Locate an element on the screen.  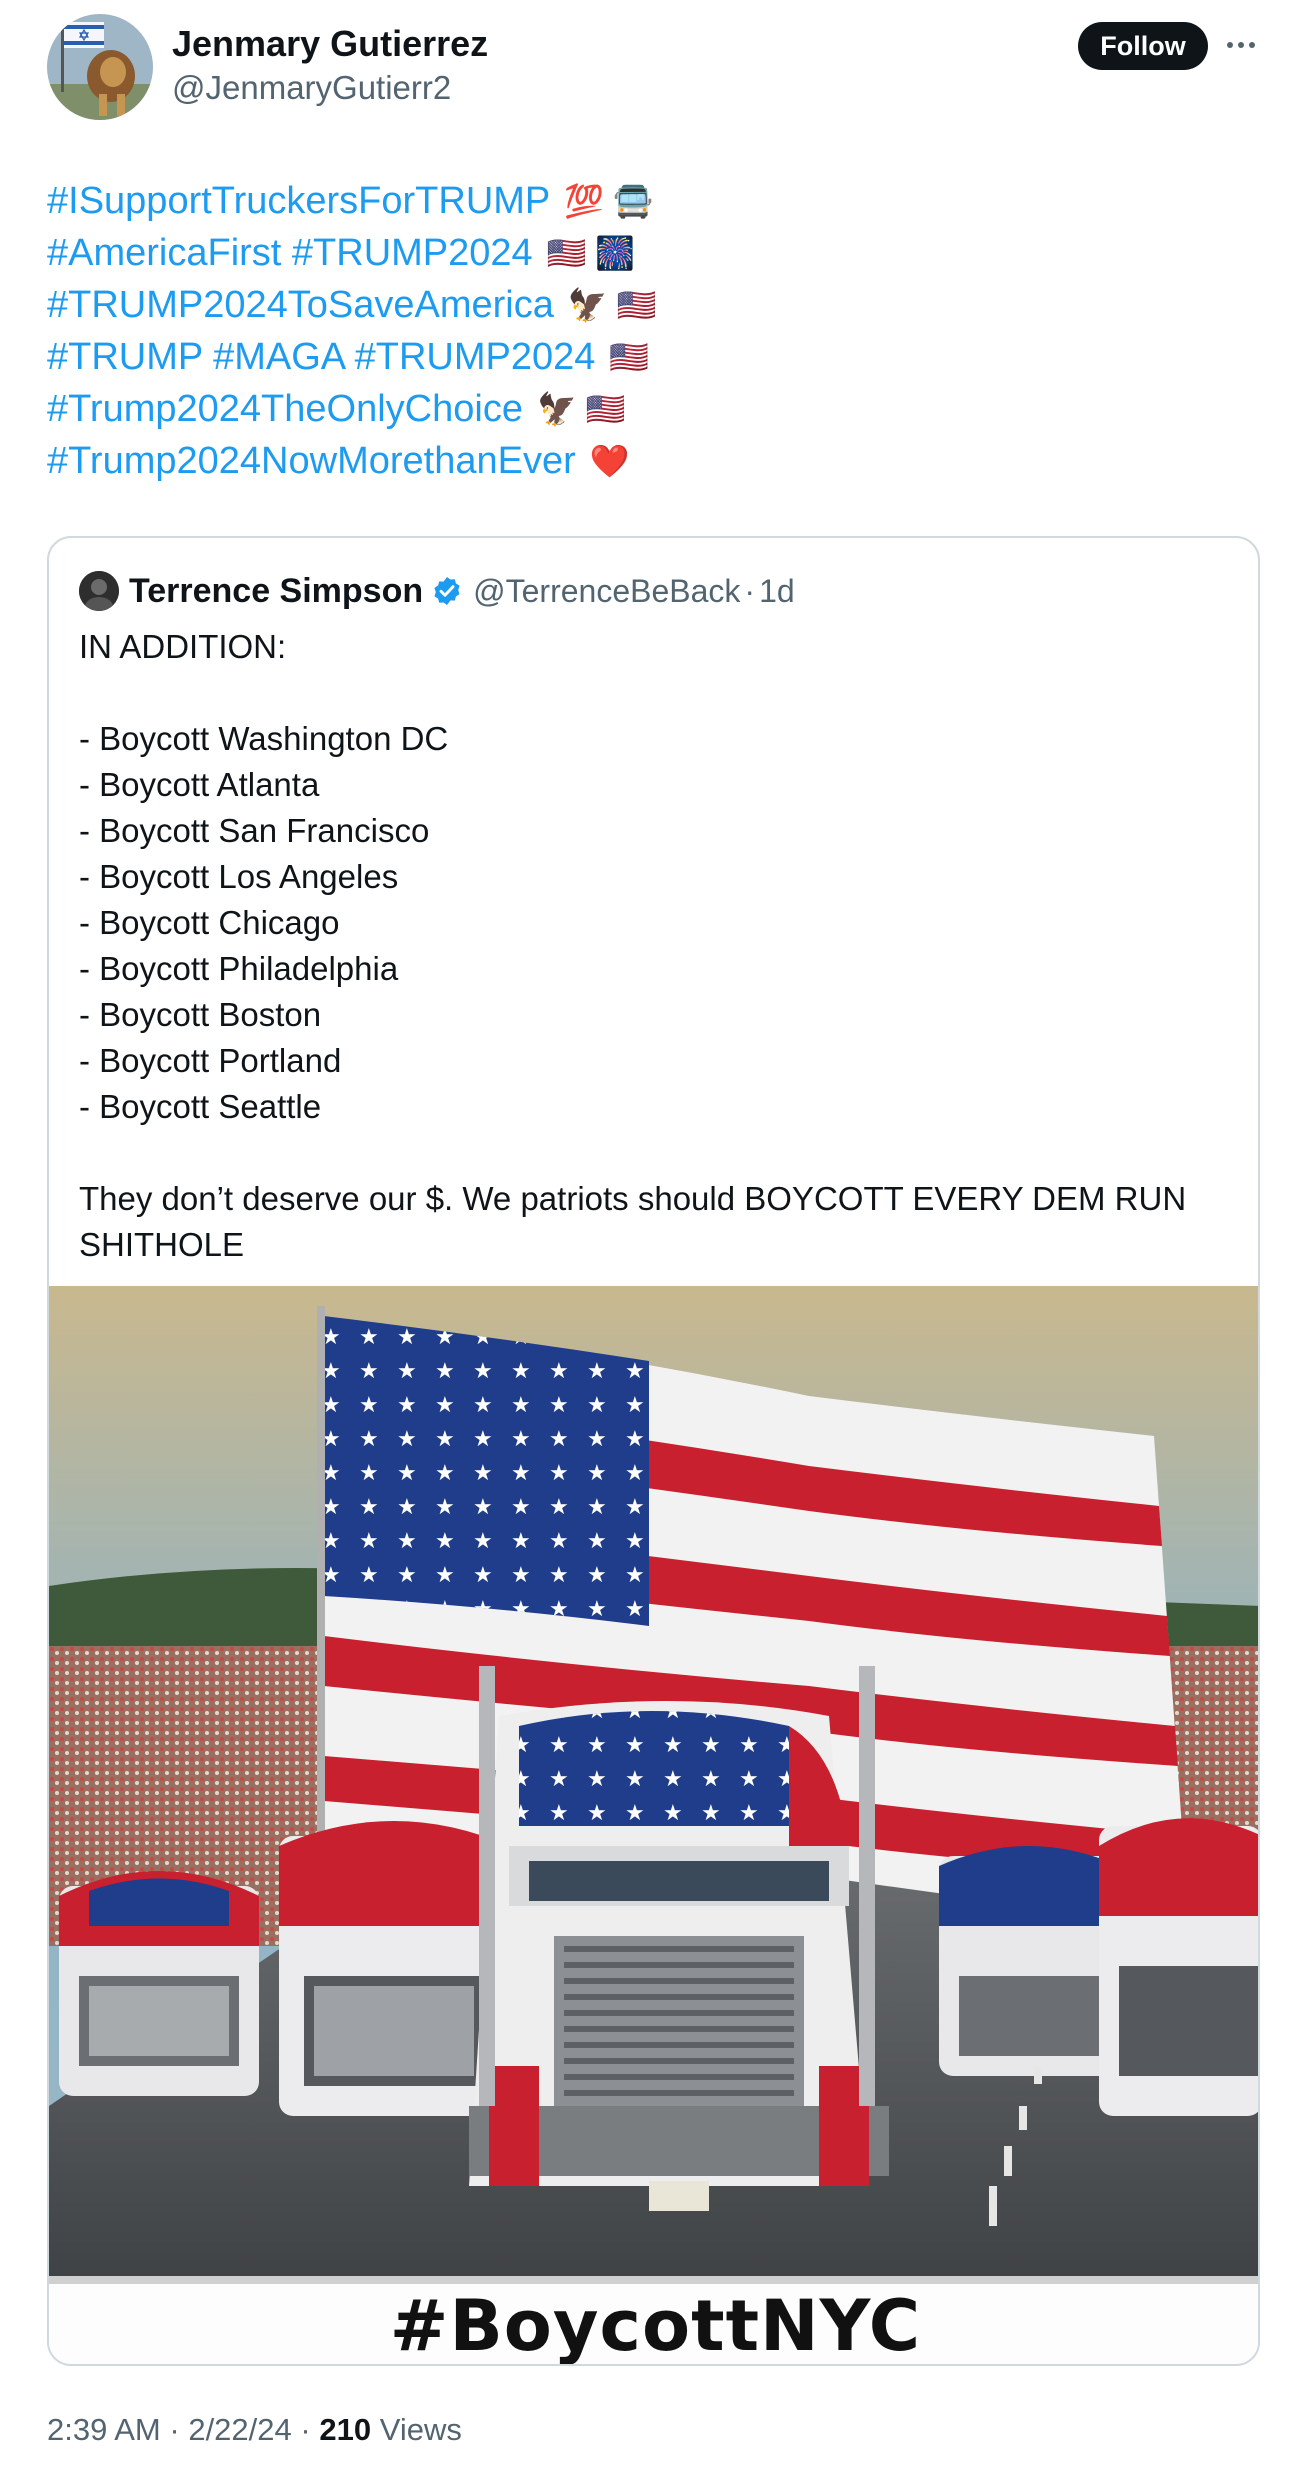
quoted-timestamp: 1d is located at coordinates (777, 591).